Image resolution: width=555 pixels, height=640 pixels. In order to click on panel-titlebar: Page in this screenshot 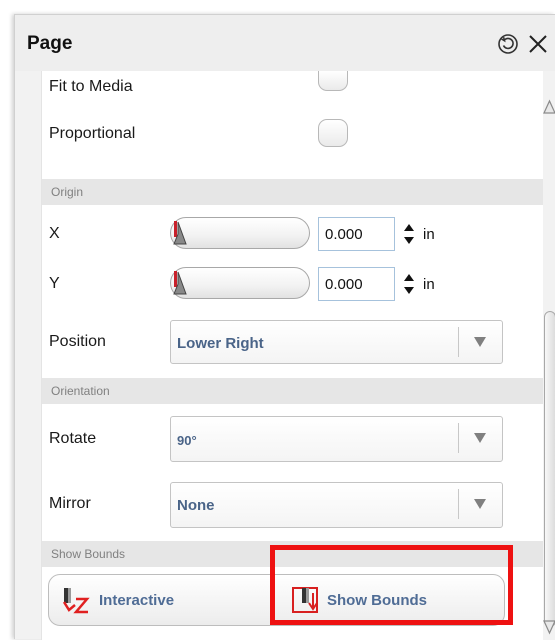, I will do `click(285, 43)`.